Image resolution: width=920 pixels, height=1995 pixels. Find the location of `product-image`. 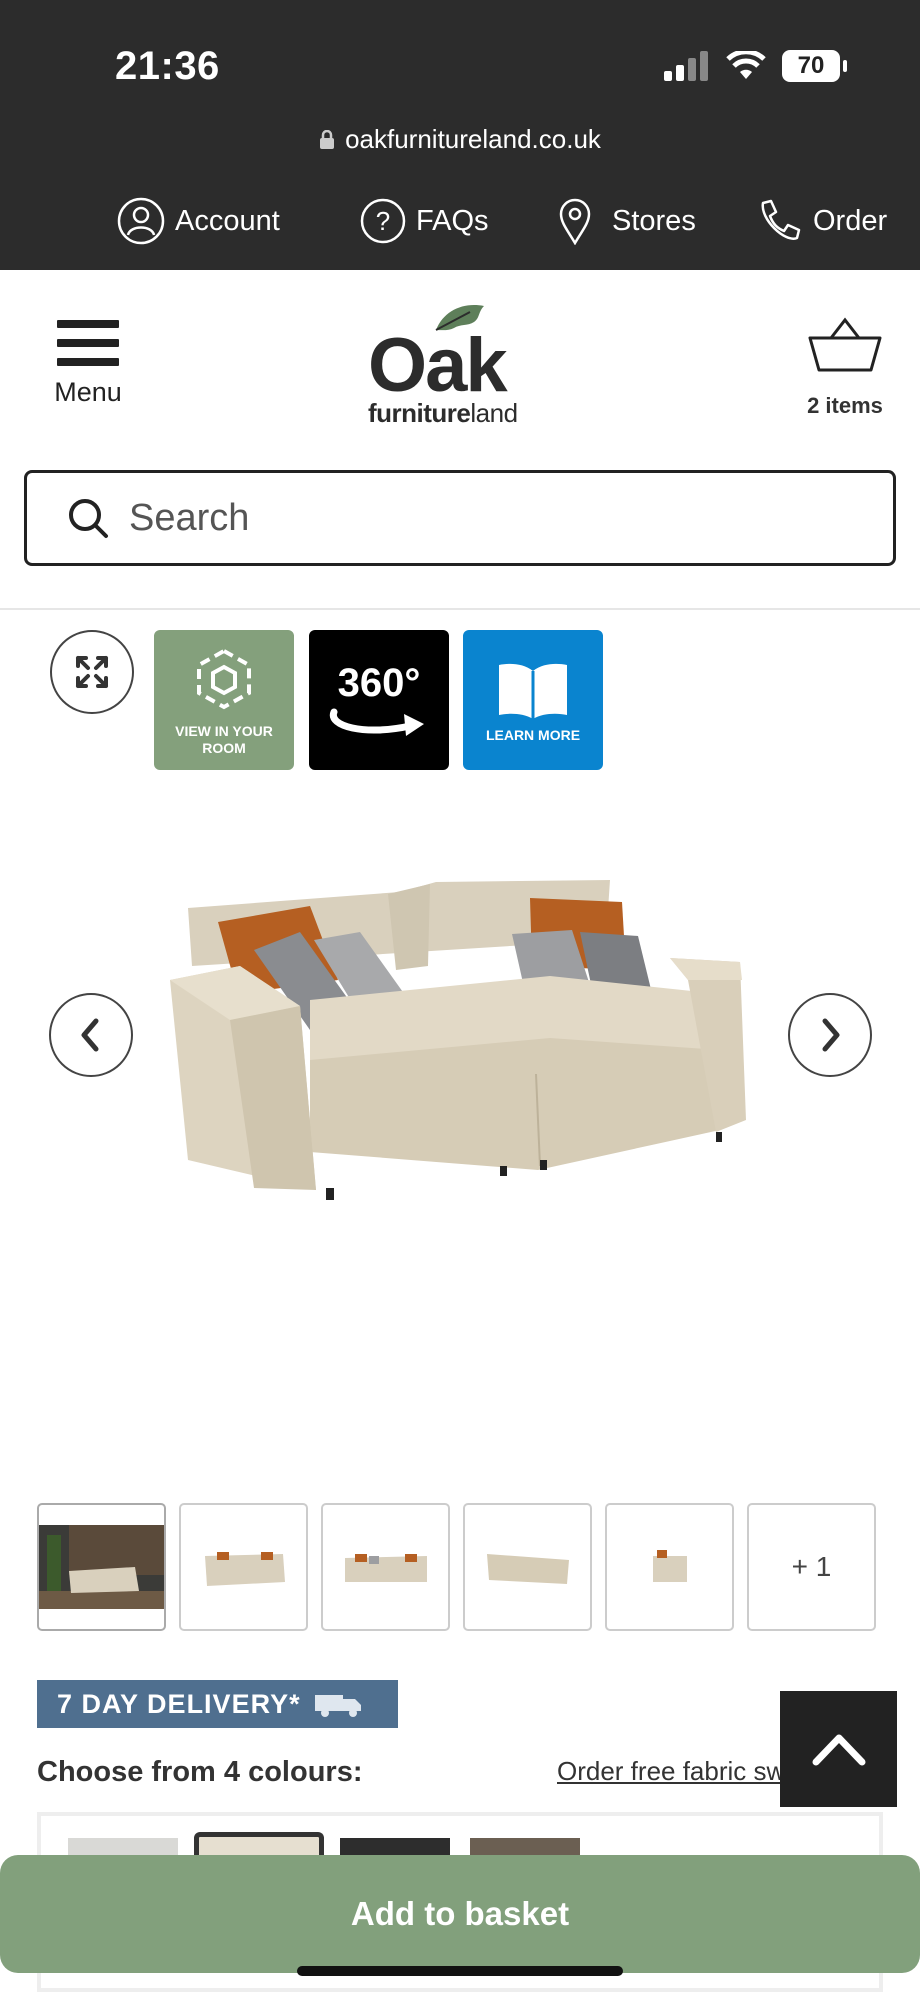

product-image is located at coordinates (458, 1040).